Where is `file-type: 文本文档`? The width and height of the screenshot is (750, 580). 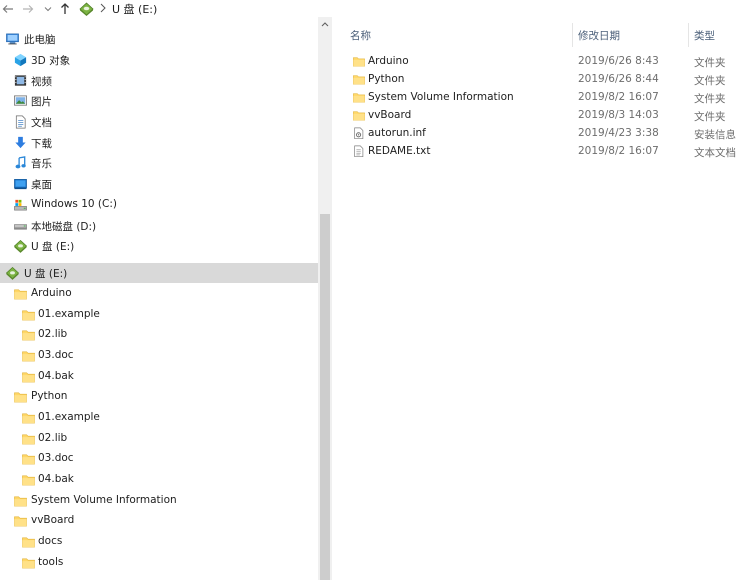 file-type: 文本文档 is located at coordinates (715, 153).